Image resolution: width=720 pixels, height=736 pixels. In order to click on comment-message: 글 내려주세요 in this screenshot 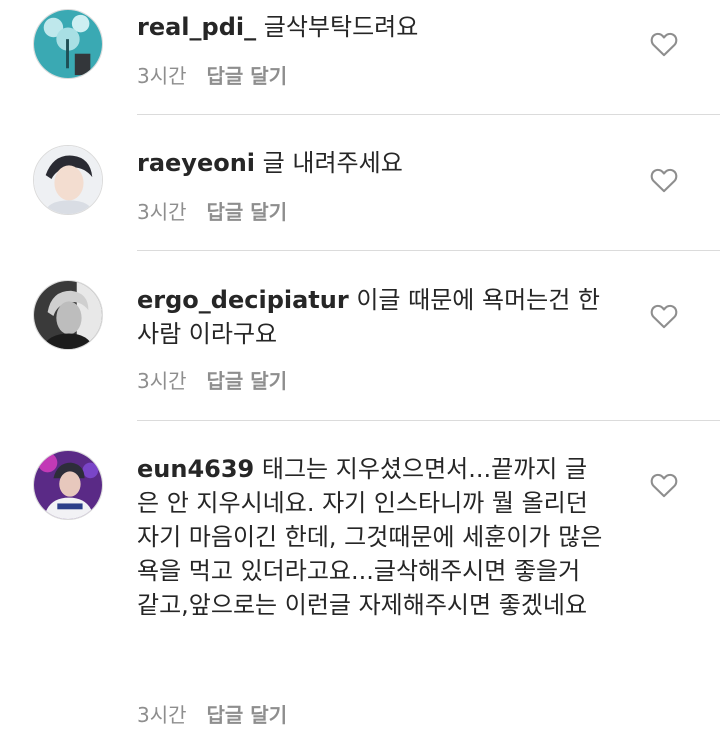, I will do `click(332, 163)`.